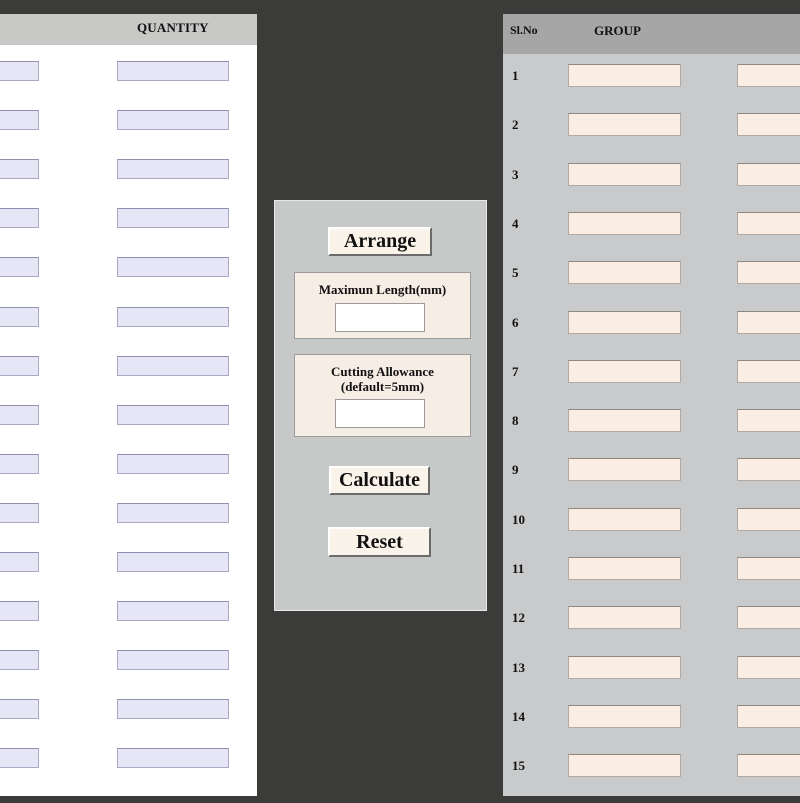 The image size is (800, 803). Describe the element at coordinates (515, 75) in the screenshot. I see `row-number: 1` at that location.